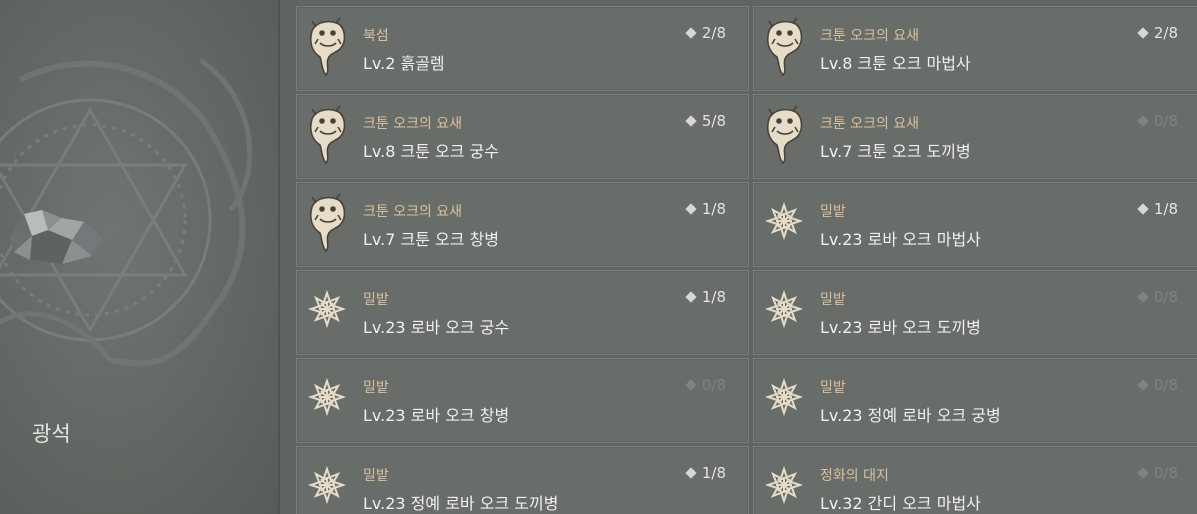  I want to click on monster-card: 밀밭 Lv.23 로바 오크 궁수 1/8, so click(522, 312).